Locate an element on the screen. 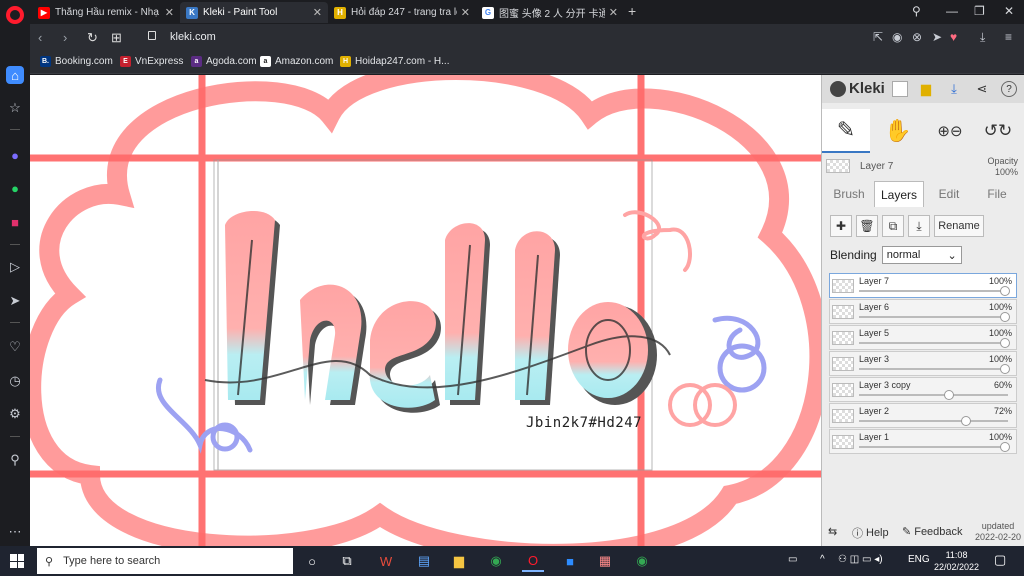  tray-up-icon: ^ is located at coordinates (822, 559).